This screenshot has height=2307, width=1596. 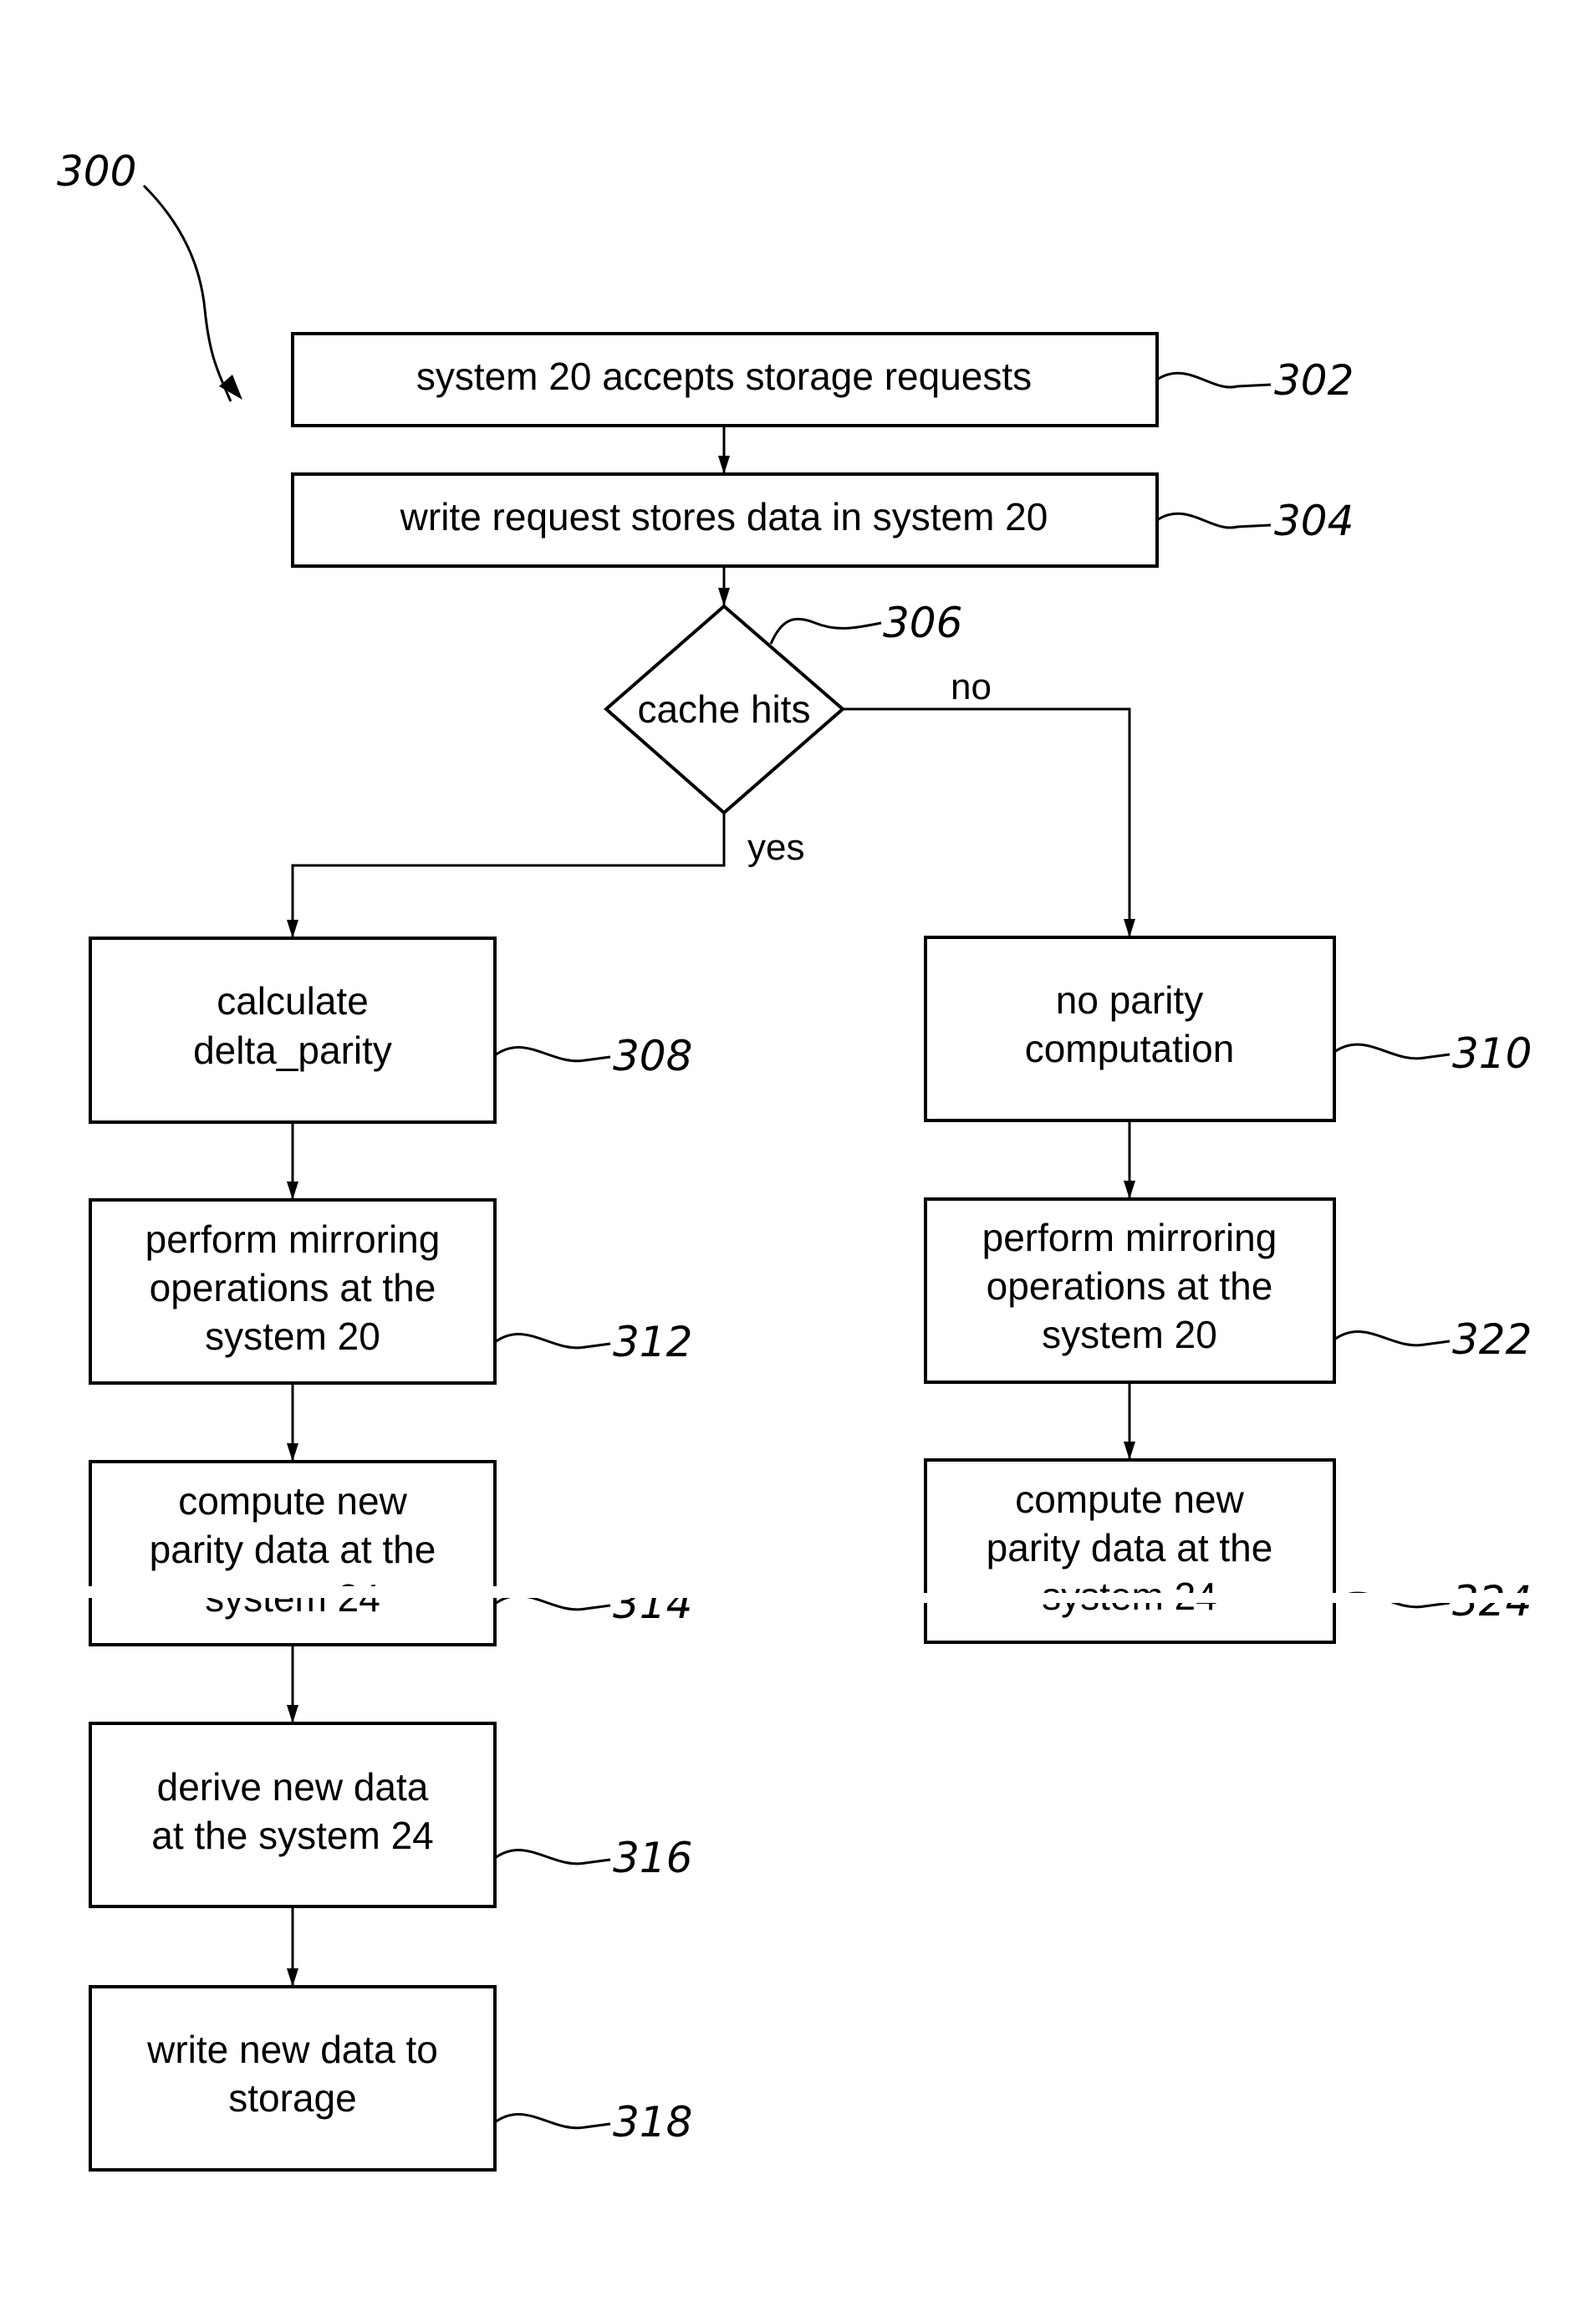 I want to click on step-308-text-line2: delta_parity, so click(x=293, y=1050).